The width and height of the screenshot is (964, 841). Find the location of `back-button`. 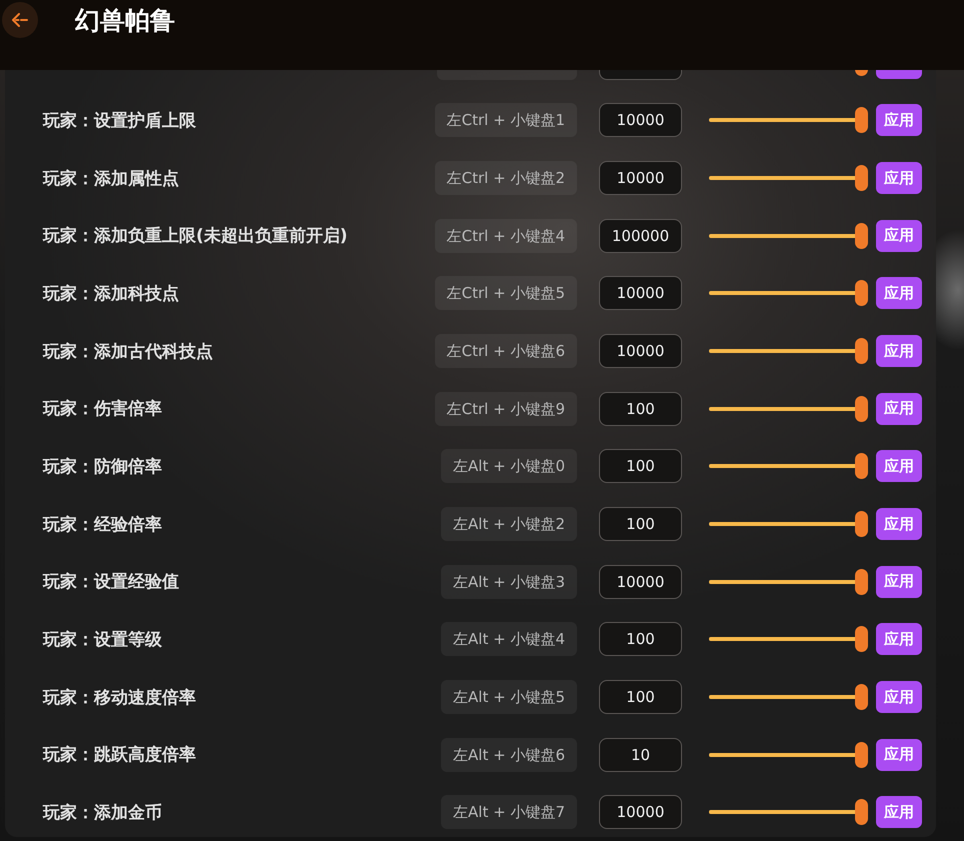

back-button is located at coordinates (20, 20).